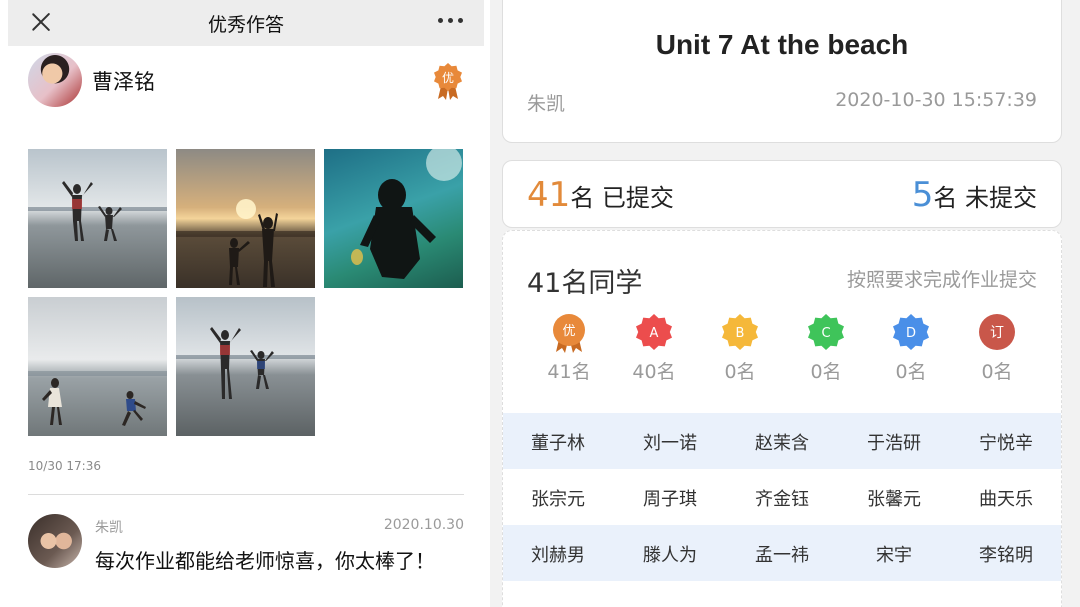 This screenshot has width=1080, height=607. I want to click on page-title: 优秀作答, so click(245, 25).